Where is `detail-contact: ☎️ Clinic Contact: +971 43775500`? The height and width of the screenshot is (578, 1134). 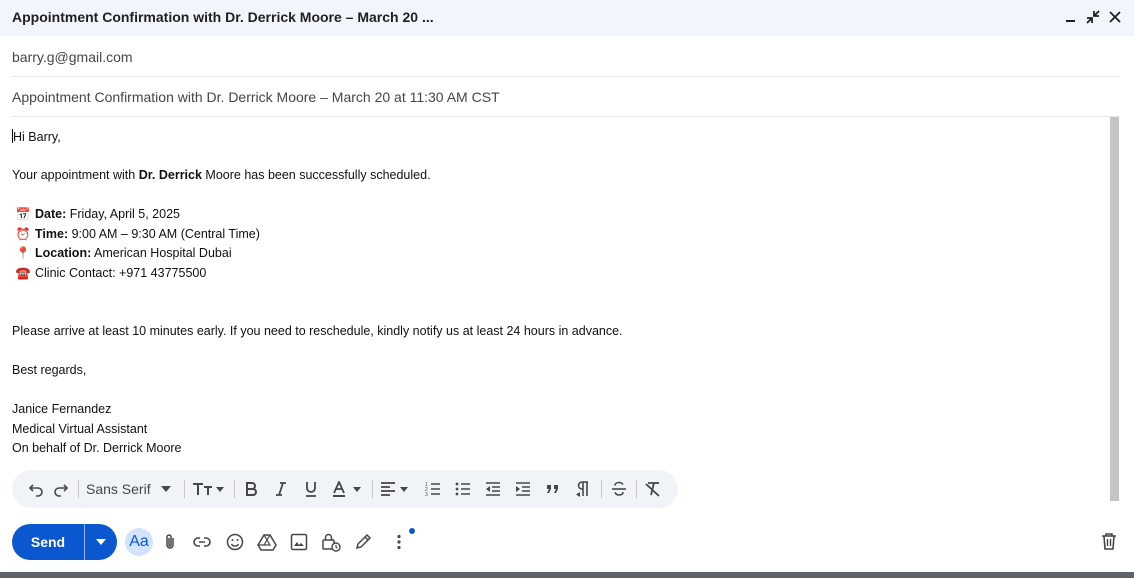 detail-contact: ☎️ Clinic Contact: +971 43775500 is located at coordinates (109, 273).